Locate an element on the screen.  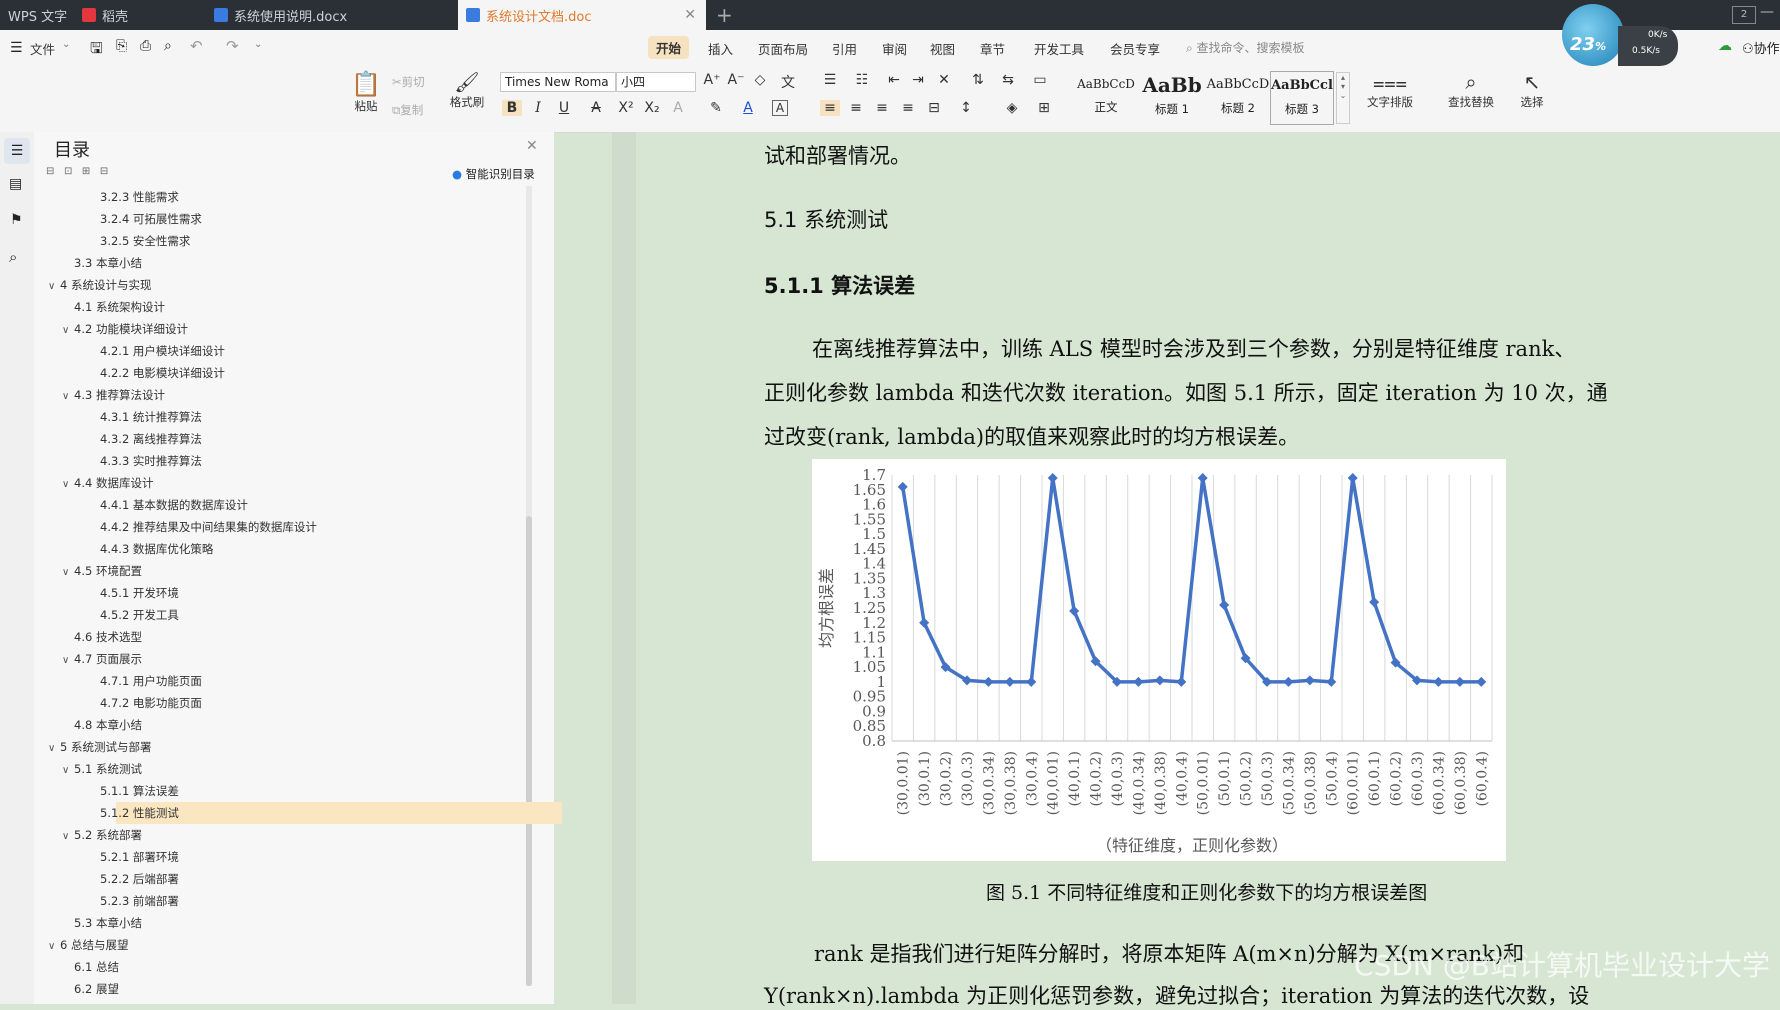
toc-item: 5.1.1 算法误差 is located at coordinates (139, 791).